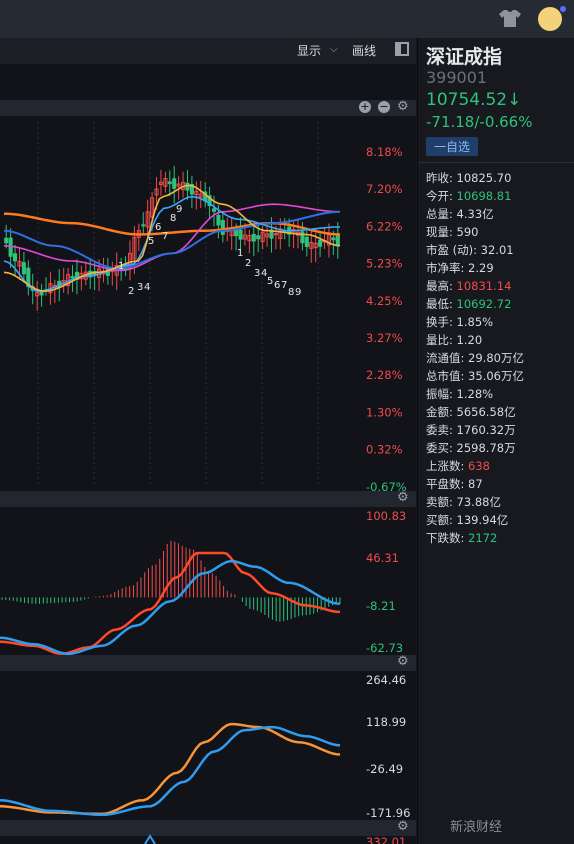 The image size is (574, 844). What do you see at coordinates (291, 292) in the screenshot?
I see `sequence-label: 8` at bounding box center [291, 292].